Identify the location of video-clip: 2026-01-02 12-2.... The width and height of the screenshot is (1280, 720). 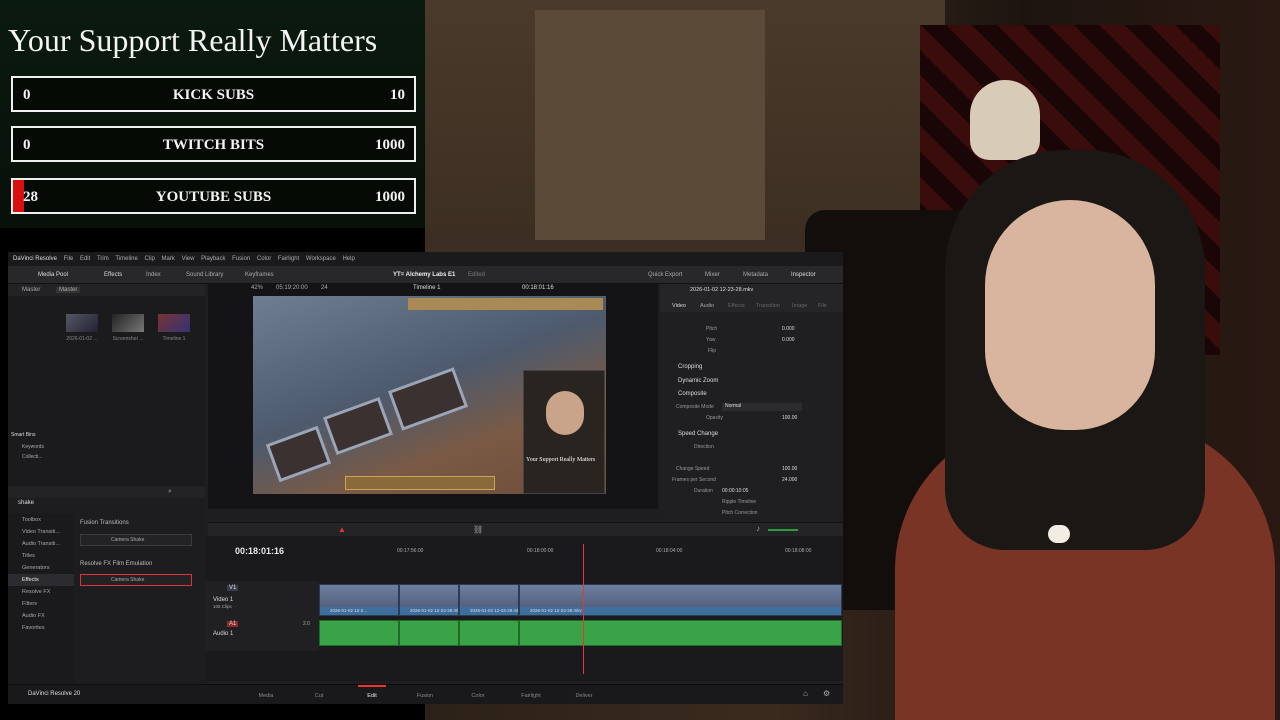
(359, 600).